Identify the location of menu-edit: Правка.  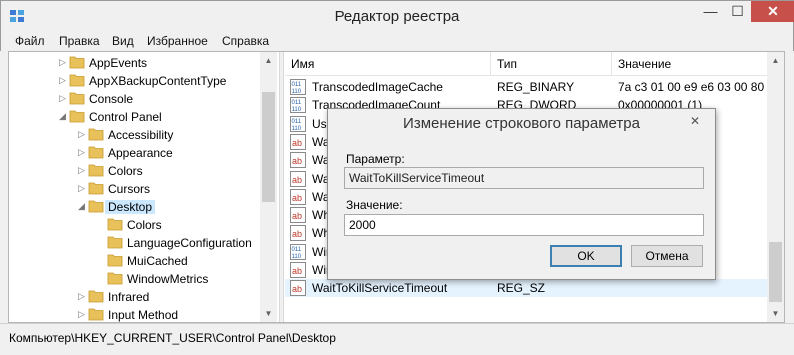
(79, 41).